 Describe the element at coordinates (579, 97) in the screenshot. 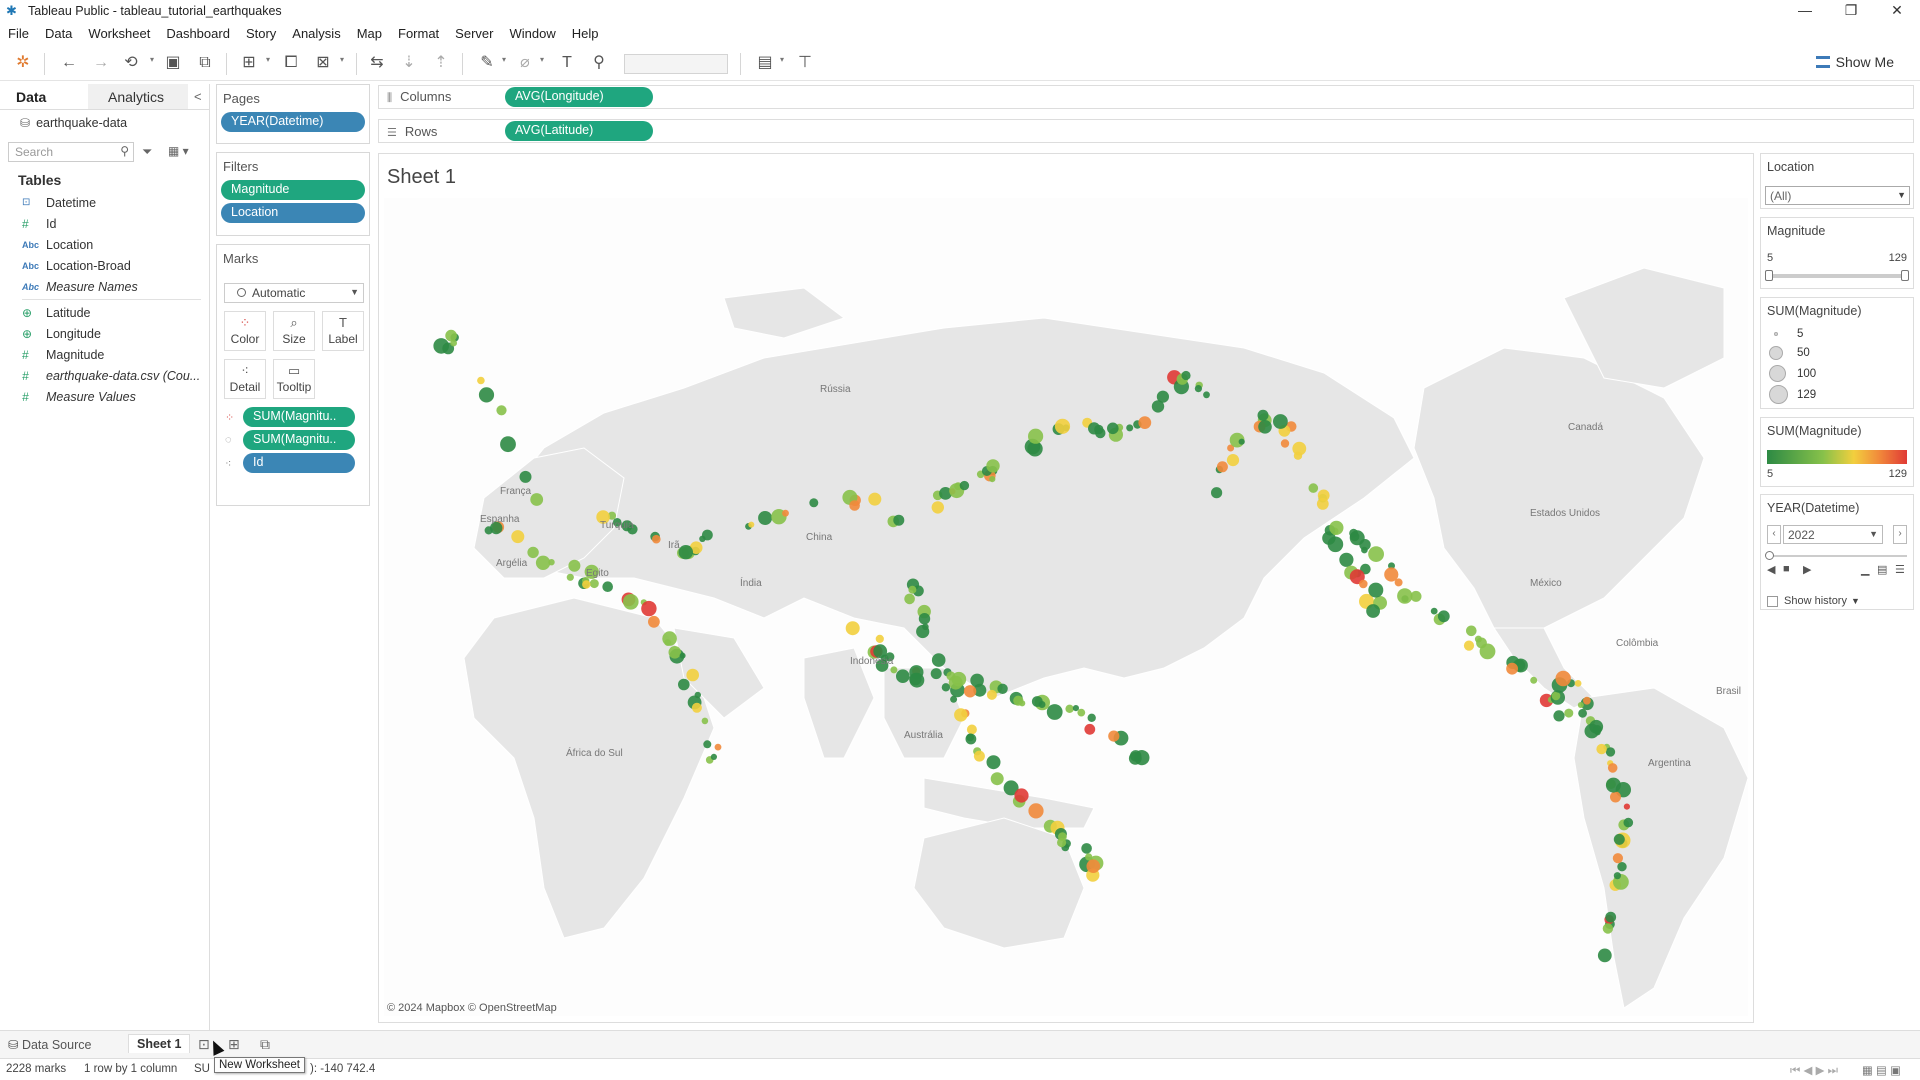

I see `columns-pill: AVG(Longitude)` at that location.